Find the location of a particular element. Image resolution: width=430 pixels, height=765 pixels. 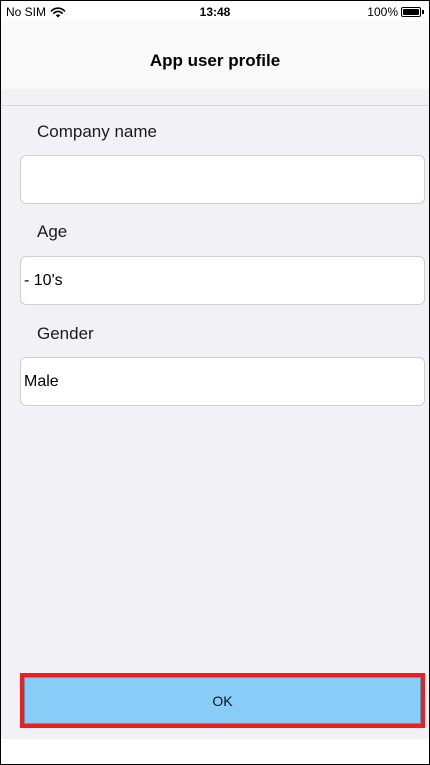

ok-button-highlight: OK is located at coordinates (222, 700).